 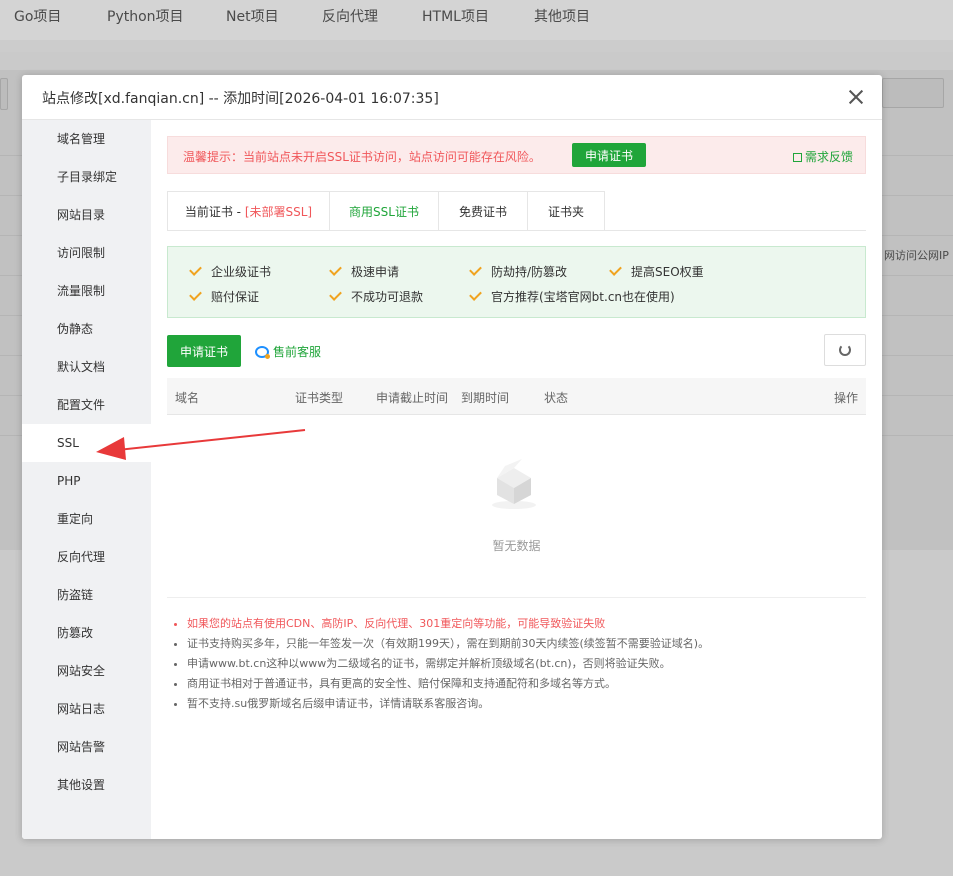 What do you see at coordinates (86, 443) in the screenshot?
I see `sidebar-item-ssl: SSL` at bounding box center [86, 443].